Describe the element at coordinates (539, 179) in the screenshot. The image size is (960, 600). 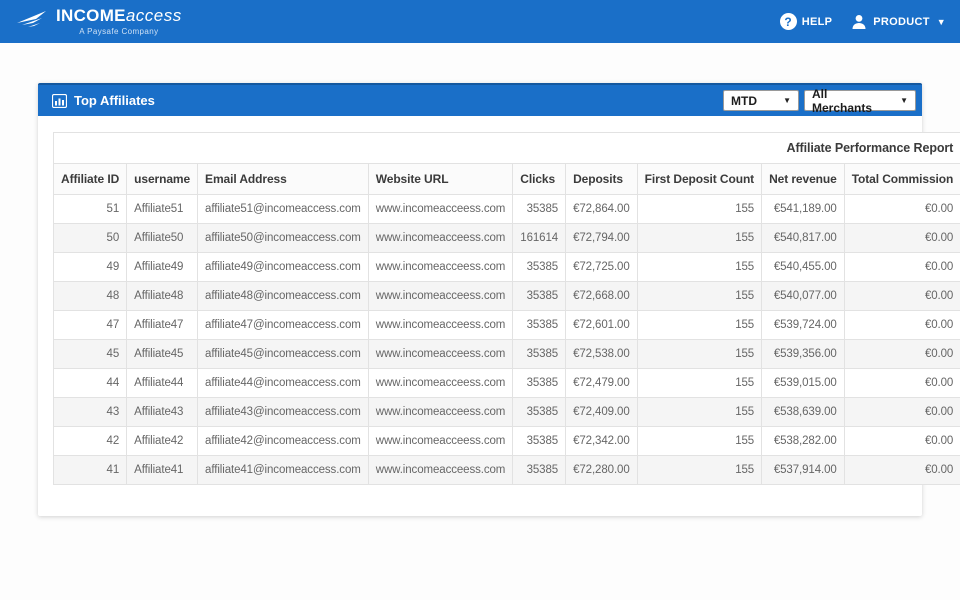
I see `column-header-clicks: Clicks` at that location.